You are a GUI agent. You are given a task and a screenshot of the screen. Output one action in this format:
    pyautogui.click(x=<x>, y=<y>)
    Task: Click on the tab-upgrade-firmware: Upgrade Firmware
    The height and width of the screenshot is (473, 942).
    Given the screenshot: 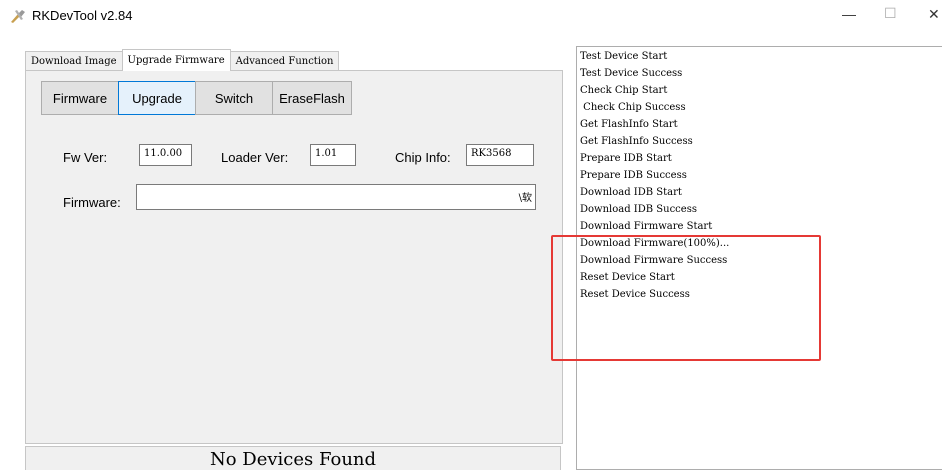 What is the action you would take?
    pyautogui.click(x=176, y=60)
    